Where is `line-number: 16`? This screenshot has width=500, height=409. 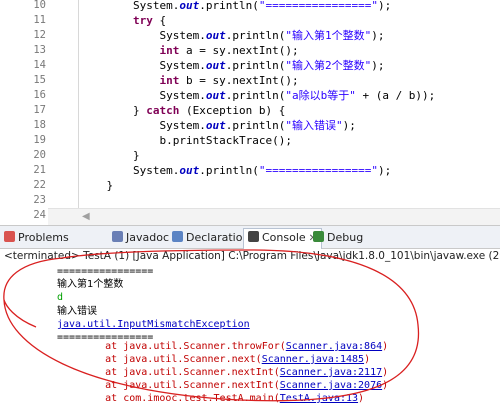 line-number: 16 is located at coordinates (39, 95).